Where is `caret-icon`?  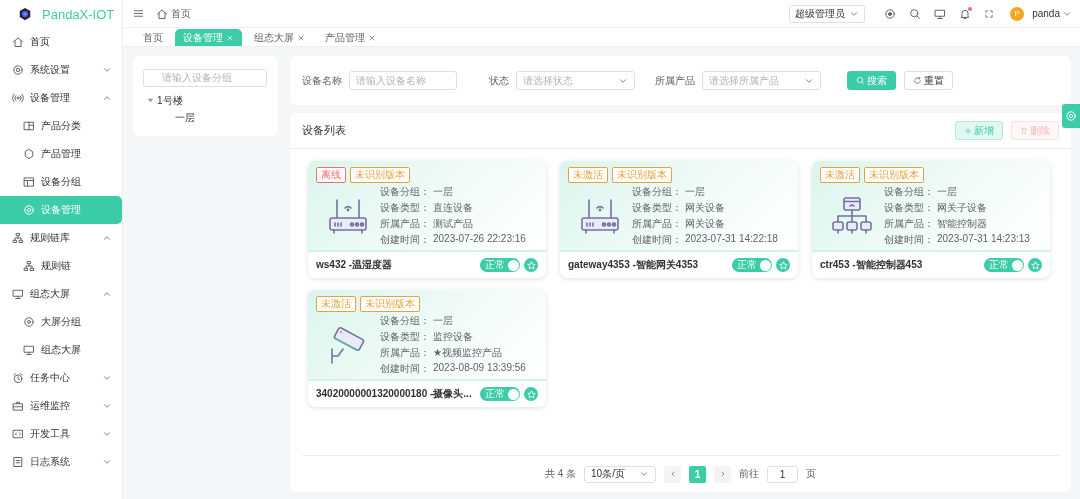 caret-icon is located at coordinates (150, 100).